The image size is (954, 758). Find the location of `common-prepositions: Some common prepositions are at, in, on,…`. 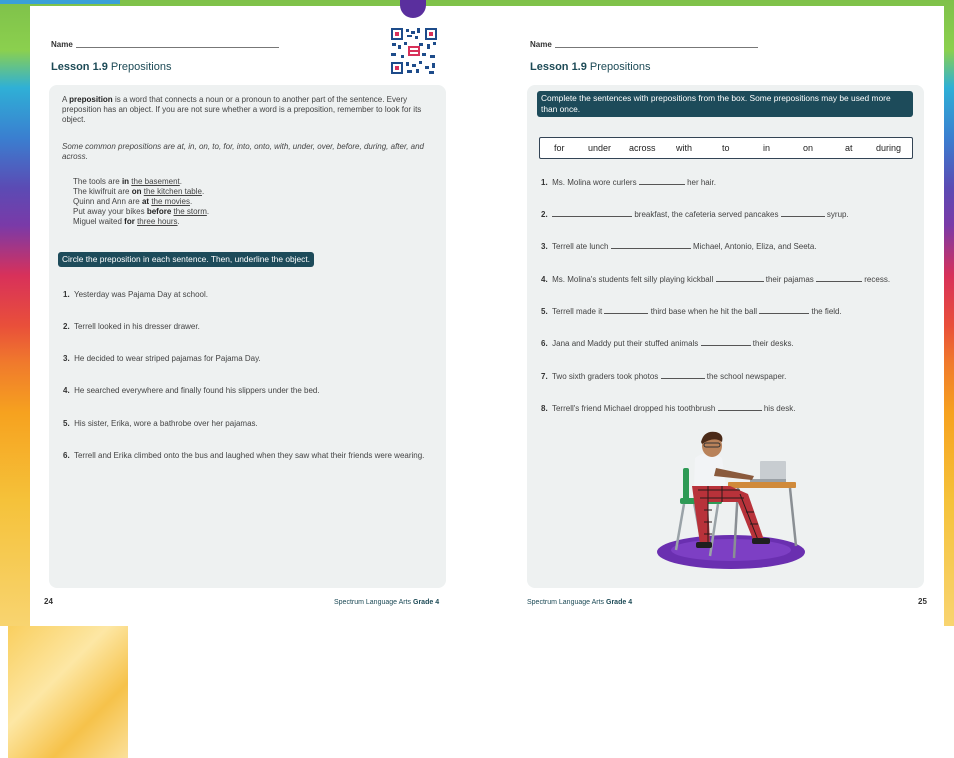

common-prepositions: Some common prepositions are at, in, on,… is located at coordinates (243, 151).